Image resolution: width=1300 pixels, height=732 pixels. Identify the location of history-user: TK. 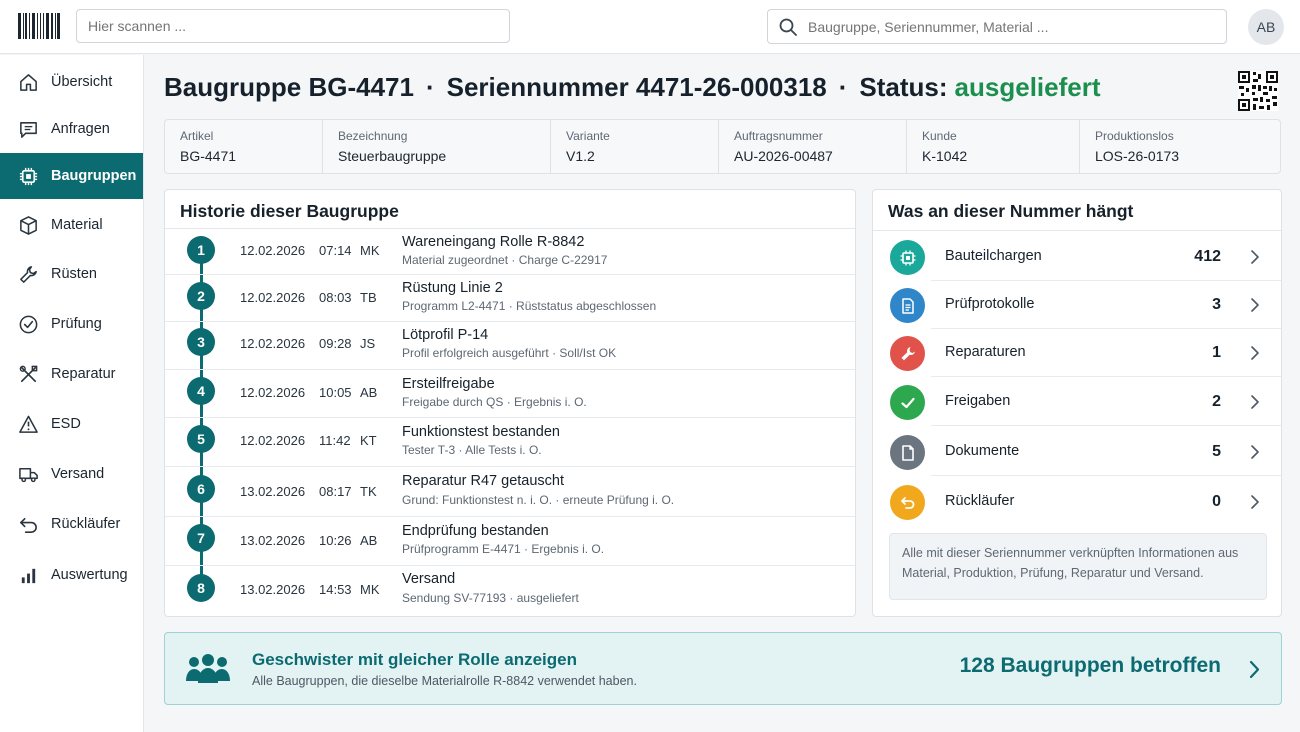
(368, 491).